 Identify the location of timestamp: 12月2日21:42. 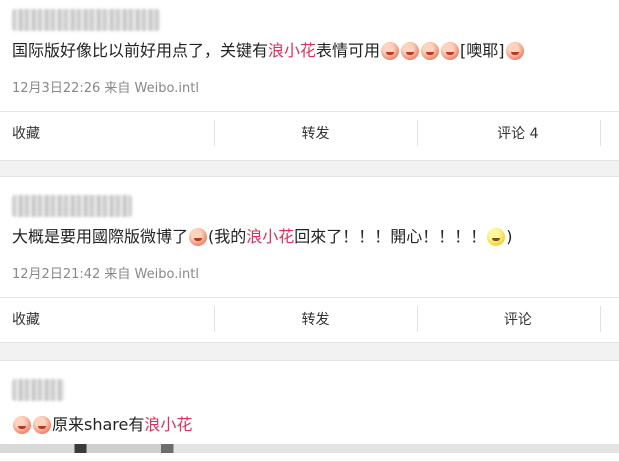
(56, 274).